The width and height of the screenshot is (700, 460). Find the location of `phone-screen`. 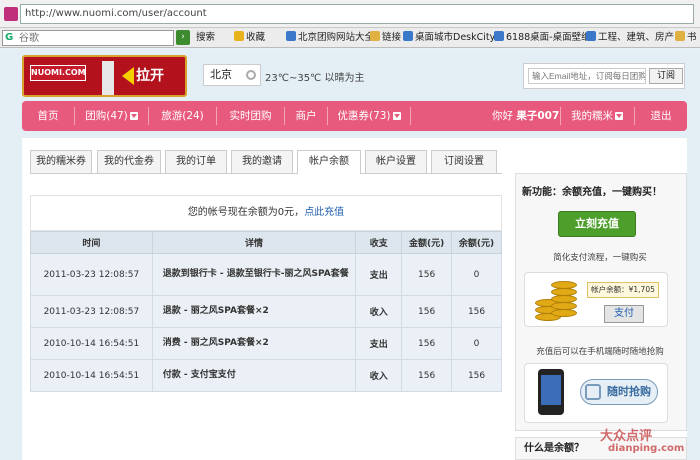

phone-screen is located at coordinates (551, 390).